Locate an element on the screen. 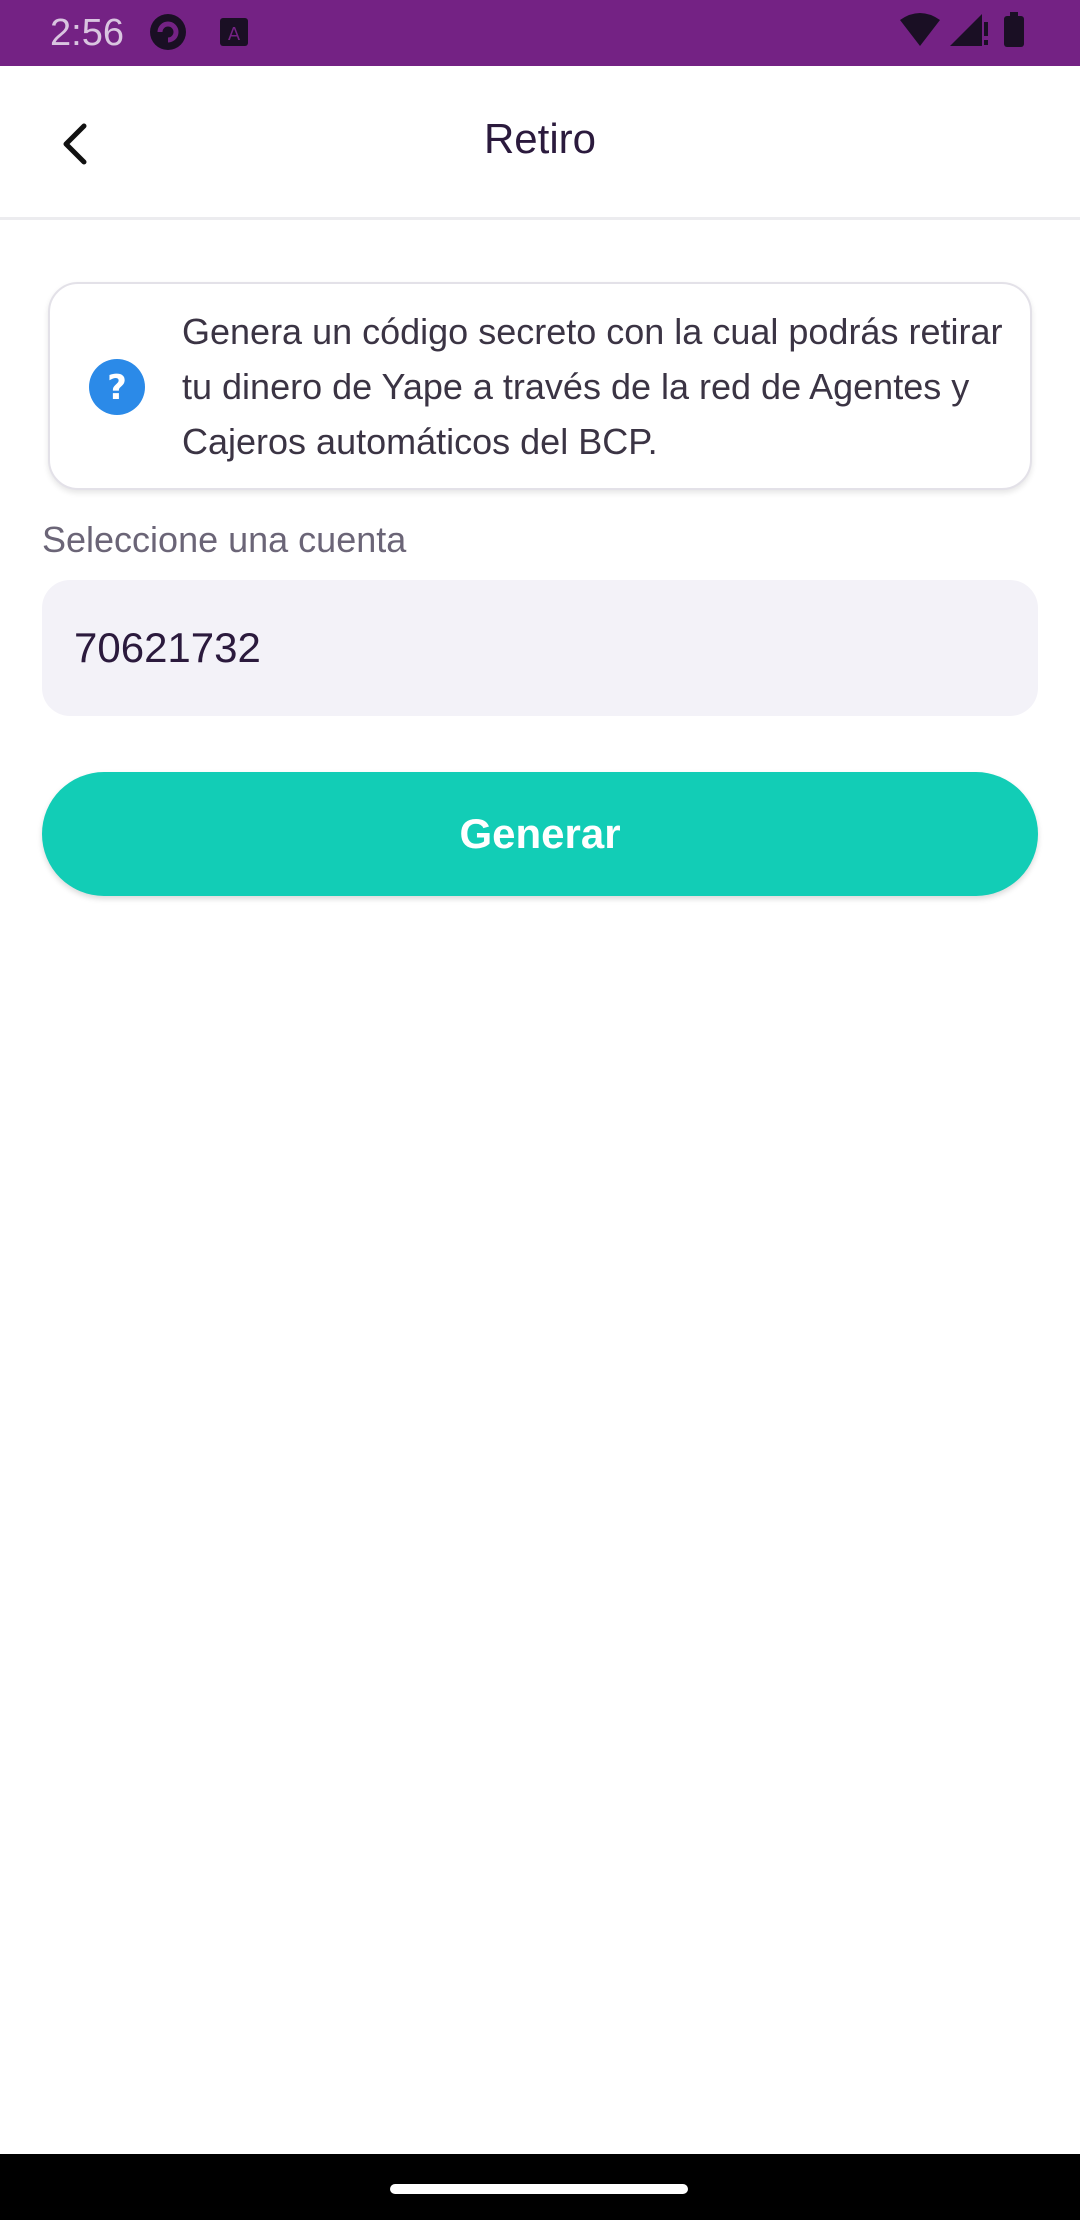  account-select: 70621732 is located at coordinates (540, 648).